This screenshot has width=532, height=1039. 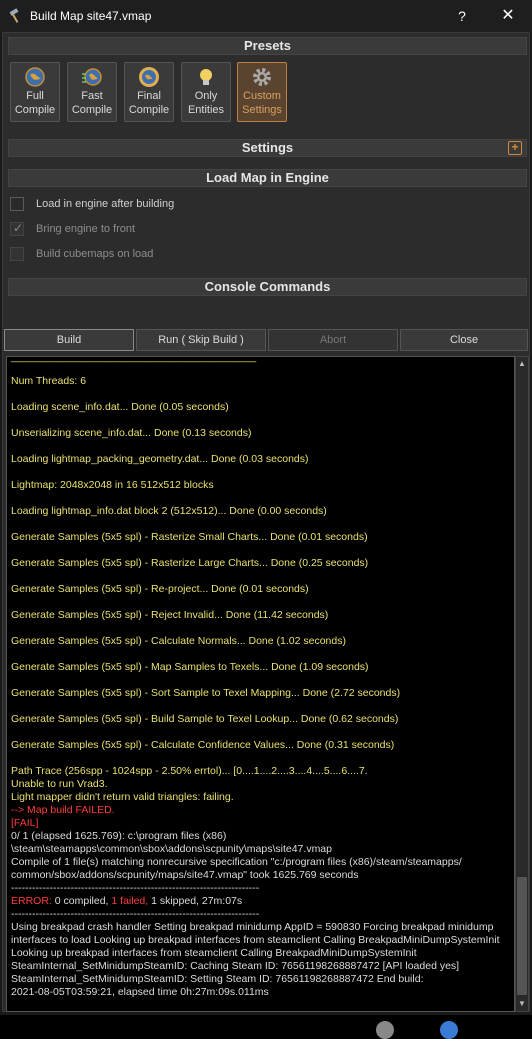 What do you see at coordinates (25, 823) in the screenshot?
I see `console-line-error: [FAIL]` at bounding box center [25, 823].